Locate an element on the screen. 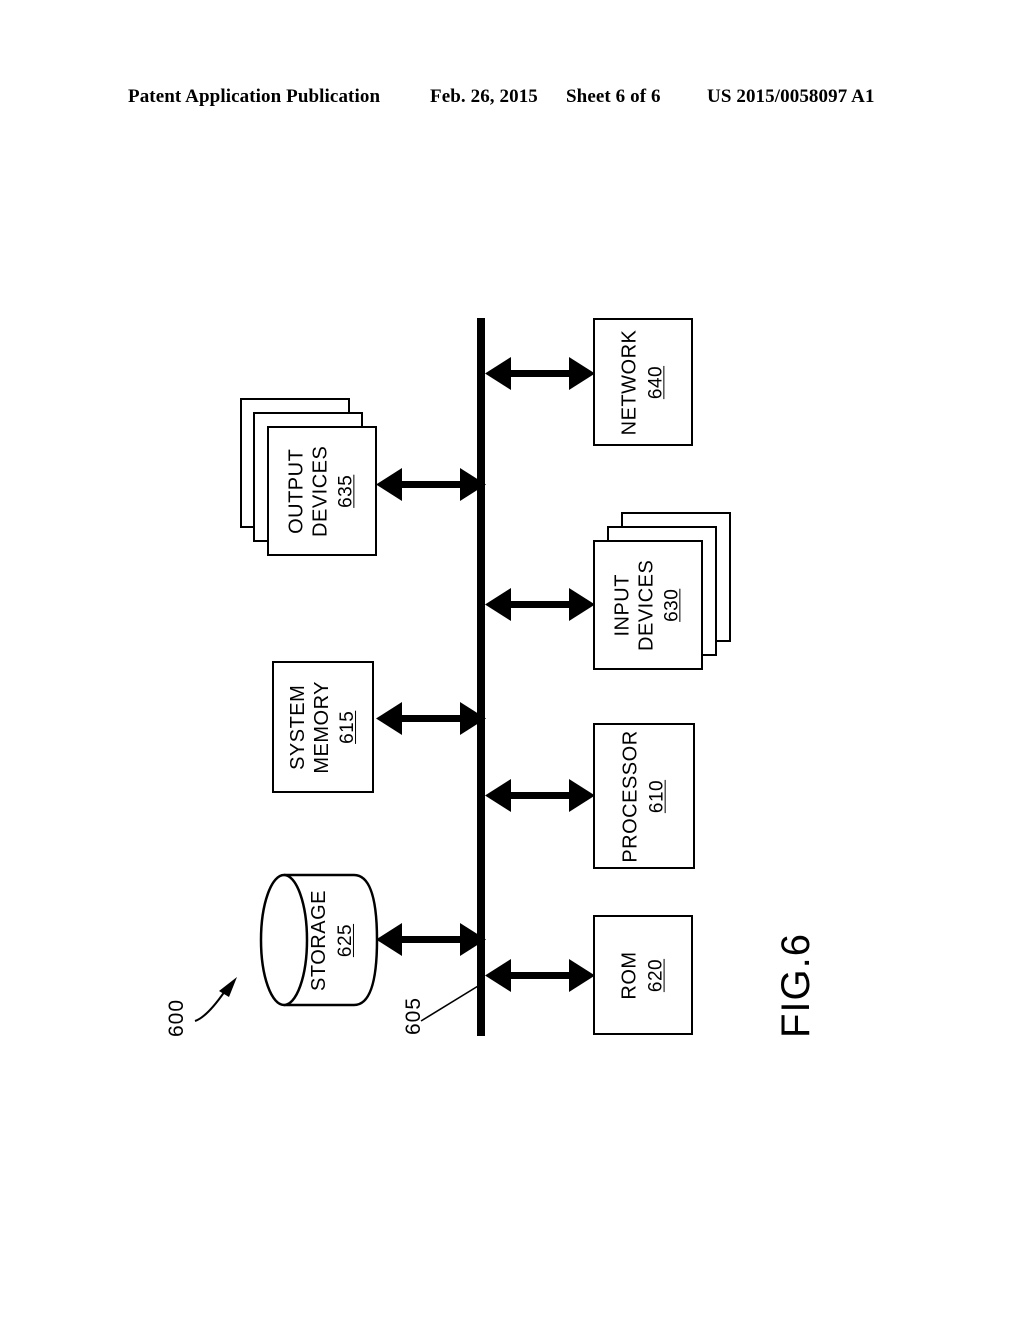  arrow-bus-network is located at coordinates (540, 373).